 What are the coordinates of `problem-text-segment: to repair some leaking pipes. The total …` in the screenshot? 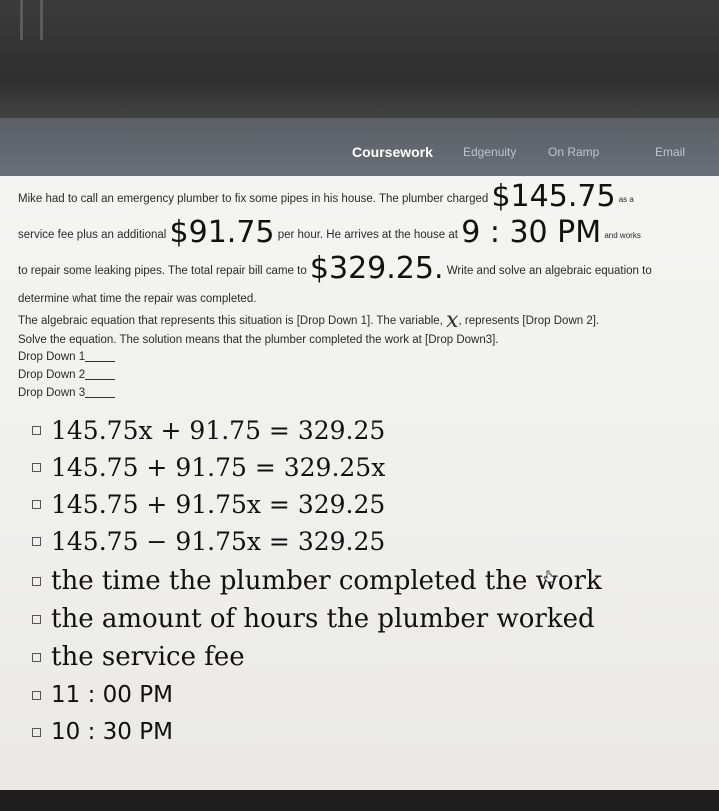 It's located at (162, 271).